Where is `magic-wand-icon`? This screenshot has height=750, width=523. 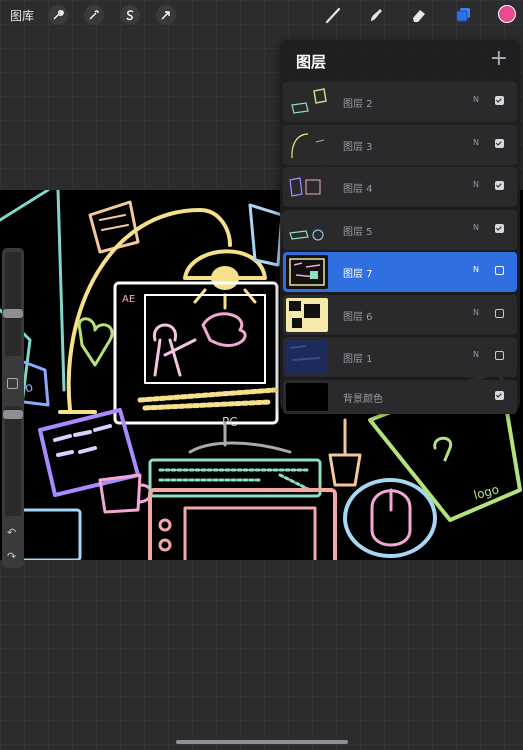
magic-wand-icon is located at coordinates (94, 15).